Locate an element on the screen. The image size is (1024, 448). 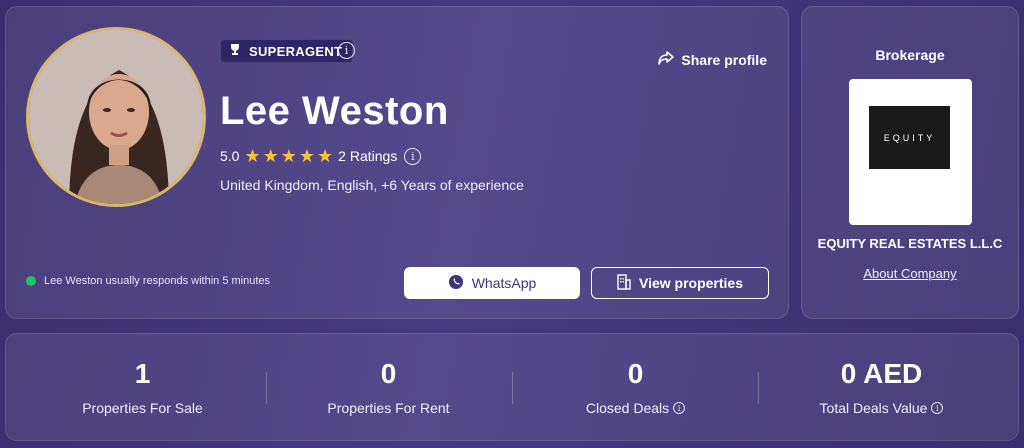
brokerage-name: EQUITY REAL ESTATES L.L.C is located at coordinates (910, 243).